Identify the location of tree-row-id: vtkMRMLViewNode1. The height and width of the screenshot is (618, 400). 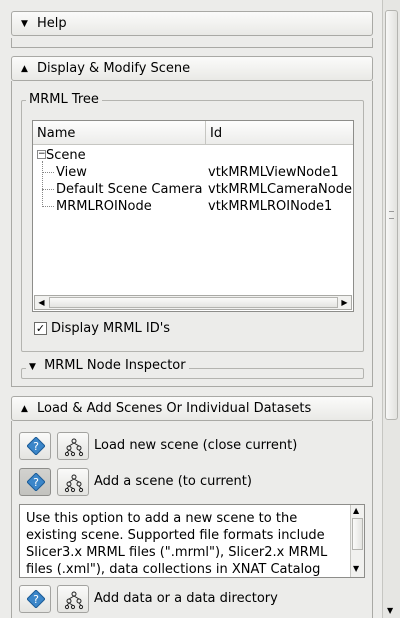
(273, 172).